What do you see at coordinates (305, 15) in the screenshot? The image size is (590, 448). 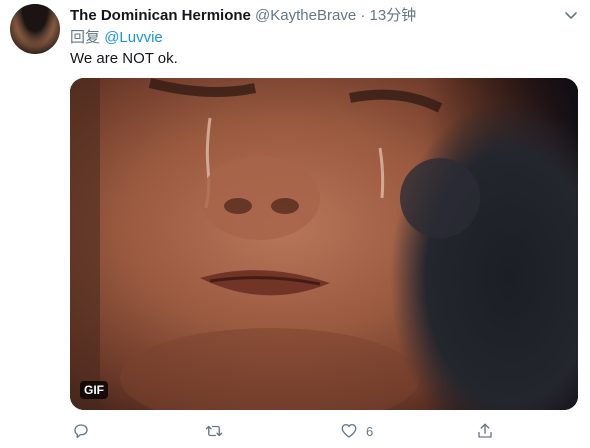 I see `author-handle: @KaytheBrave` at bounding box center [305, 15].